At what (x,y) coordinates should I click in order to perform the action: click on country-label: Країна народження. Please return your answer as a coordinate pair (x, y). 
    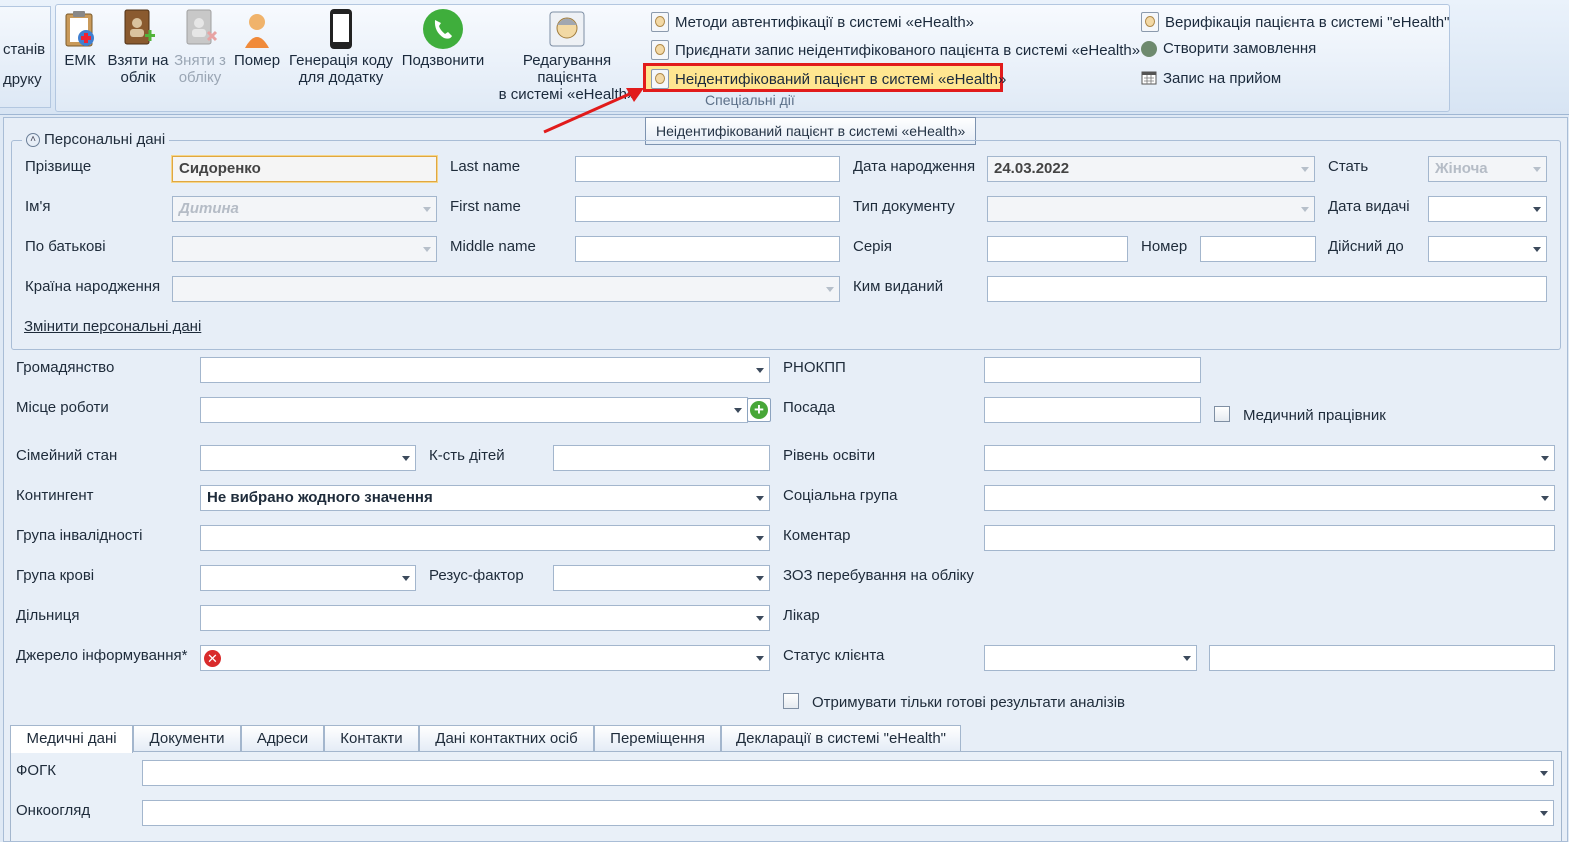
    Looking at the image, I should click on (93, 286).